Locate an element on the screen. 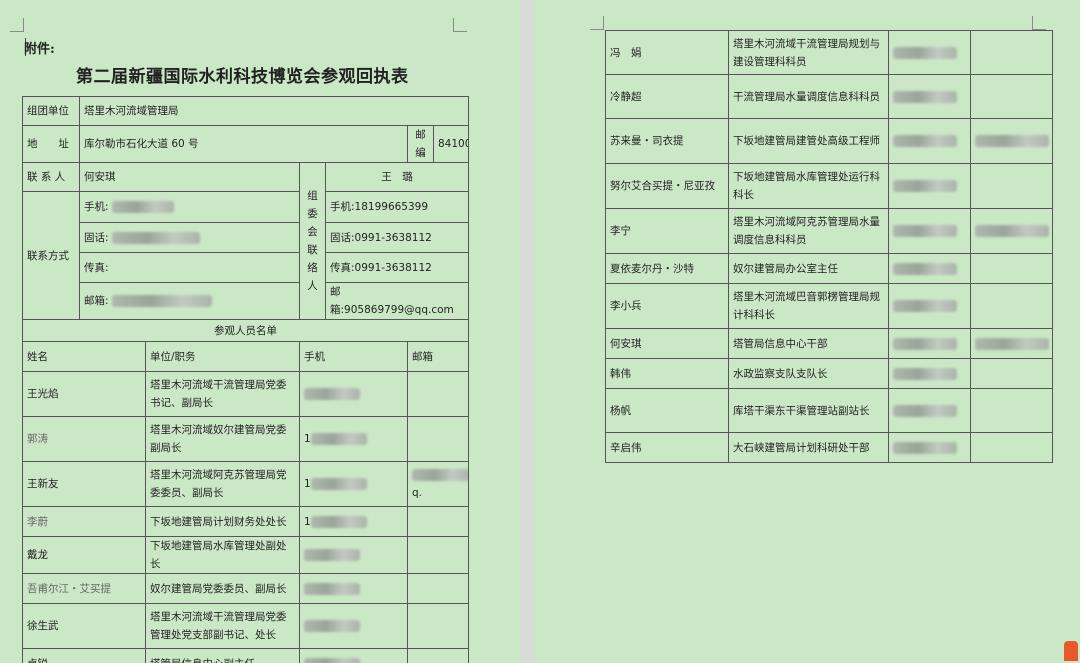 The height and width of the screenshot is (663, 1080). contact-phone-cell: 固话: is located at coordinates (189, 237).